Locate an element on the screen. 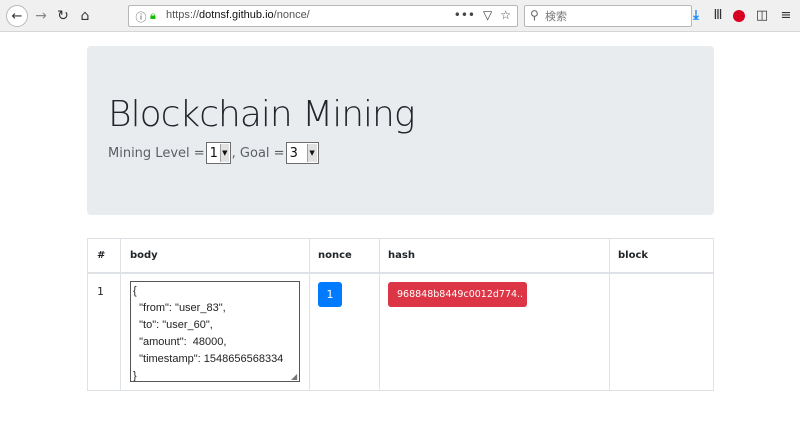  resize-grip-icon: ◢ is located at coordinates (295, 377).